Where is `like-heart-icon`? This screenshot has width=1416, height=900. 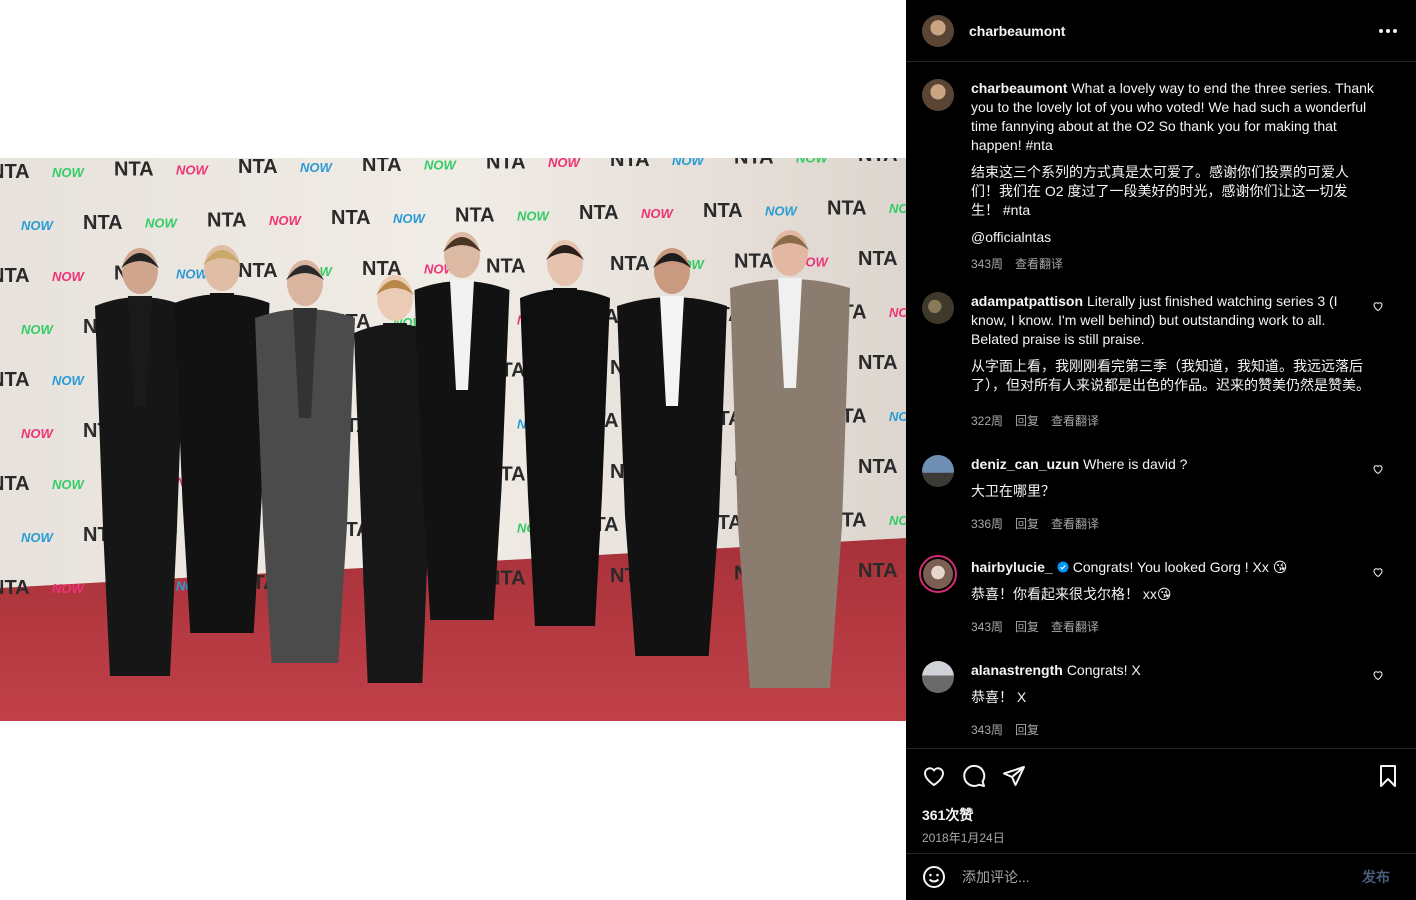
like-heart-icon is located at coordinates (934, 776).